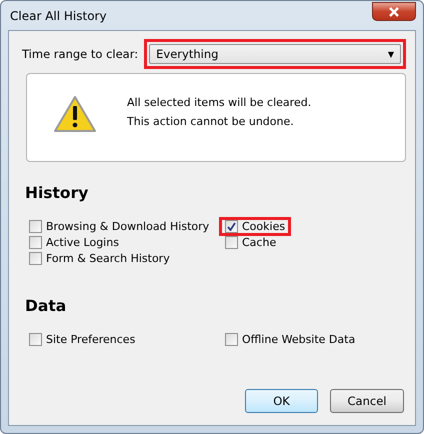  I want to click on checkbox-label: Active Logins, so click(82, 242).